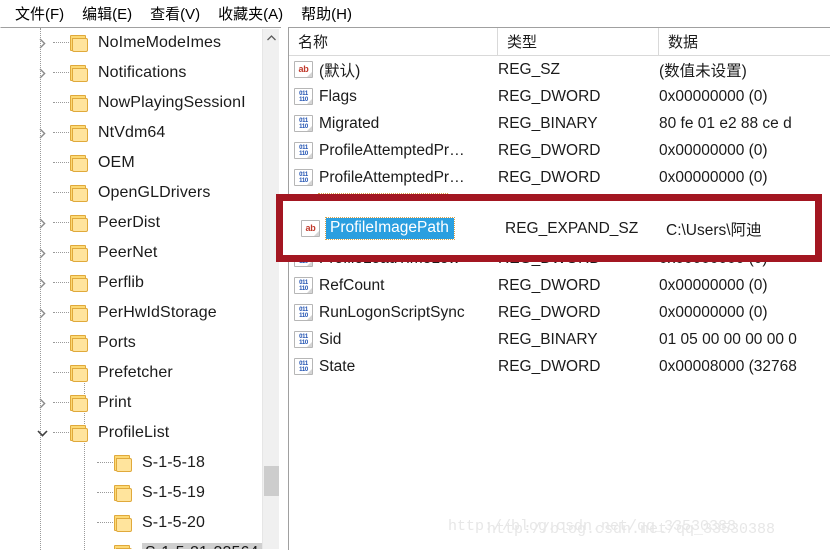 The image size is (830, 550). I want to click on value-name-cell: ab ProfileImagePath, so click(393, 204).